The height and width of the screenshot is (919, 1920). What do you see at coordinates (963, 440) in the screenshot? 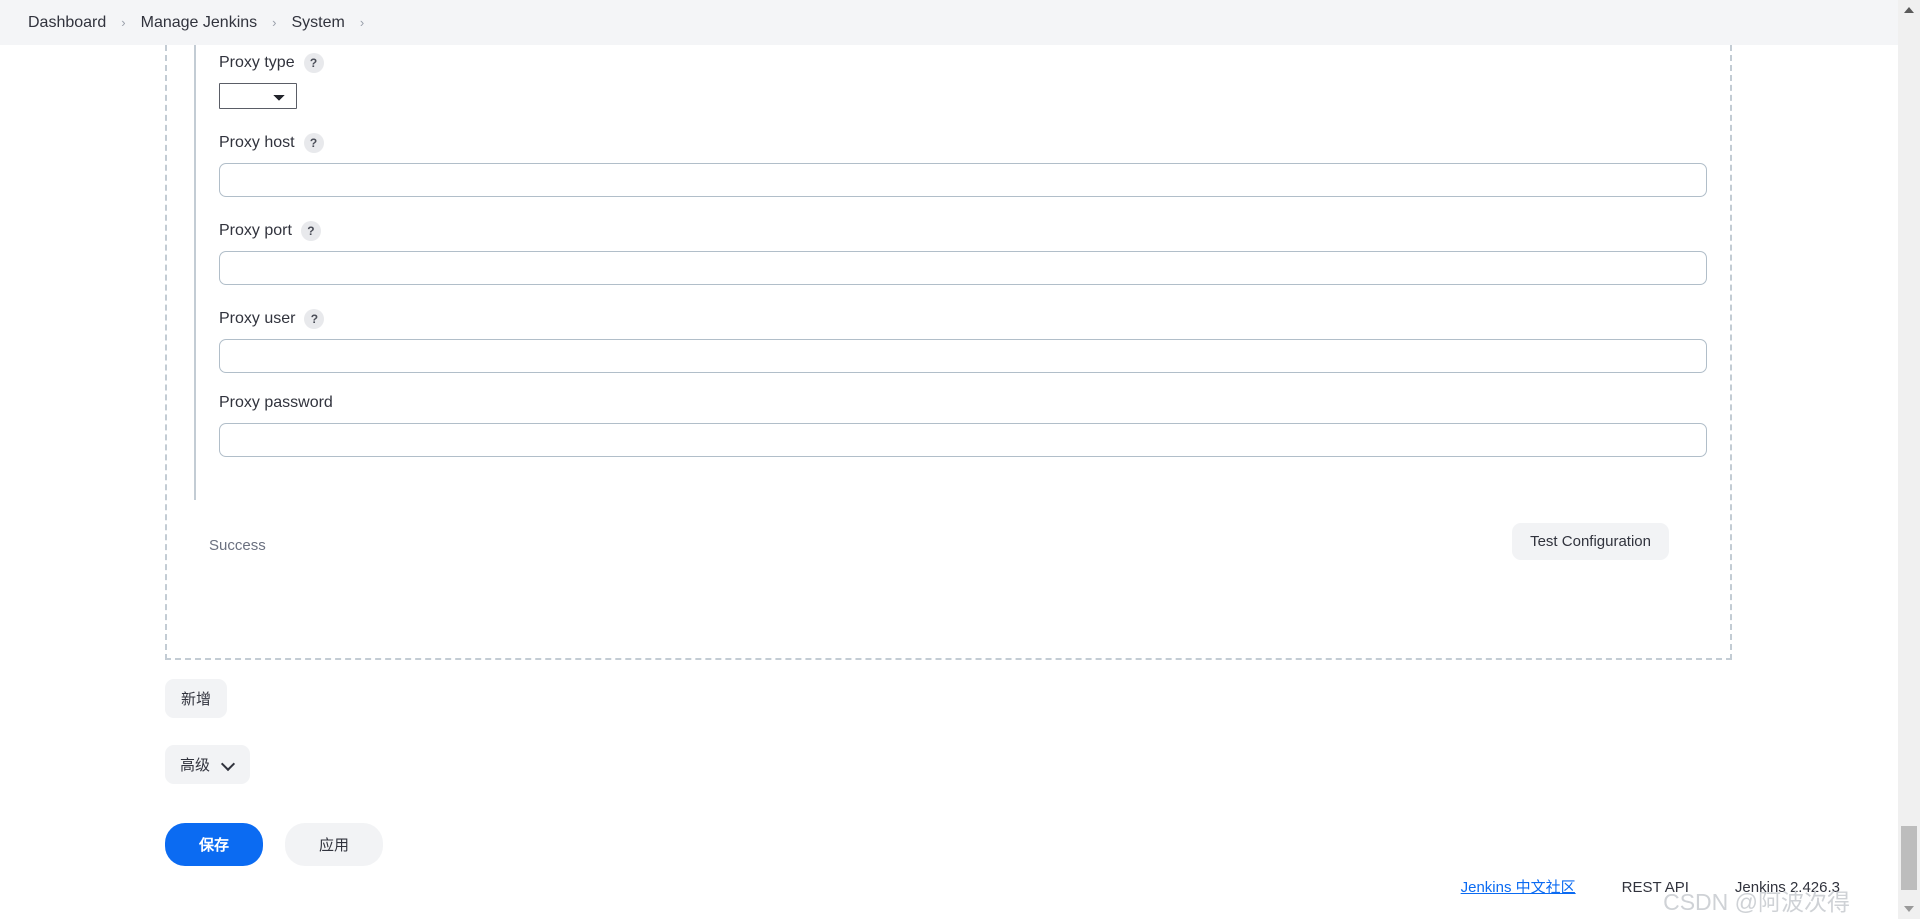
I see `proxy-password-input` at bounding box center [963, 440].